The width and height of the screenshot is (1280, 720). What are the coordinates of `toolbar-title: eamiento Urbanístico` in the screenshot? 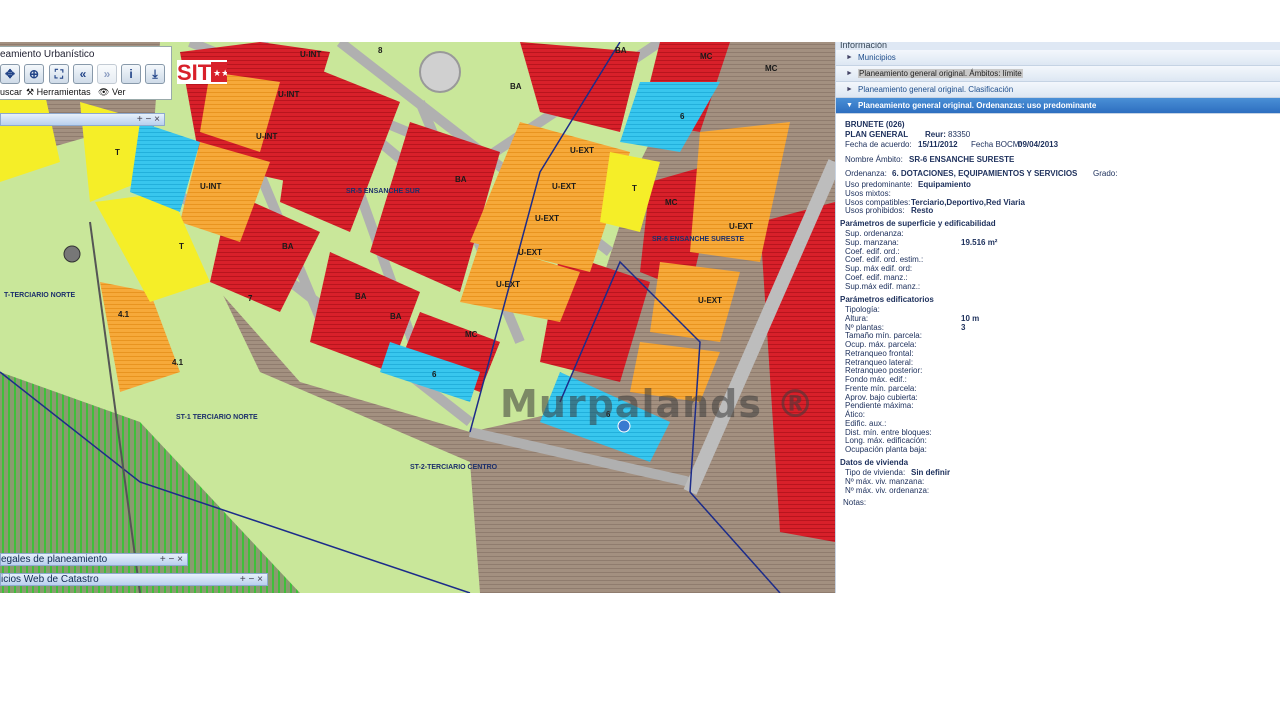 It's located at (47, 54).